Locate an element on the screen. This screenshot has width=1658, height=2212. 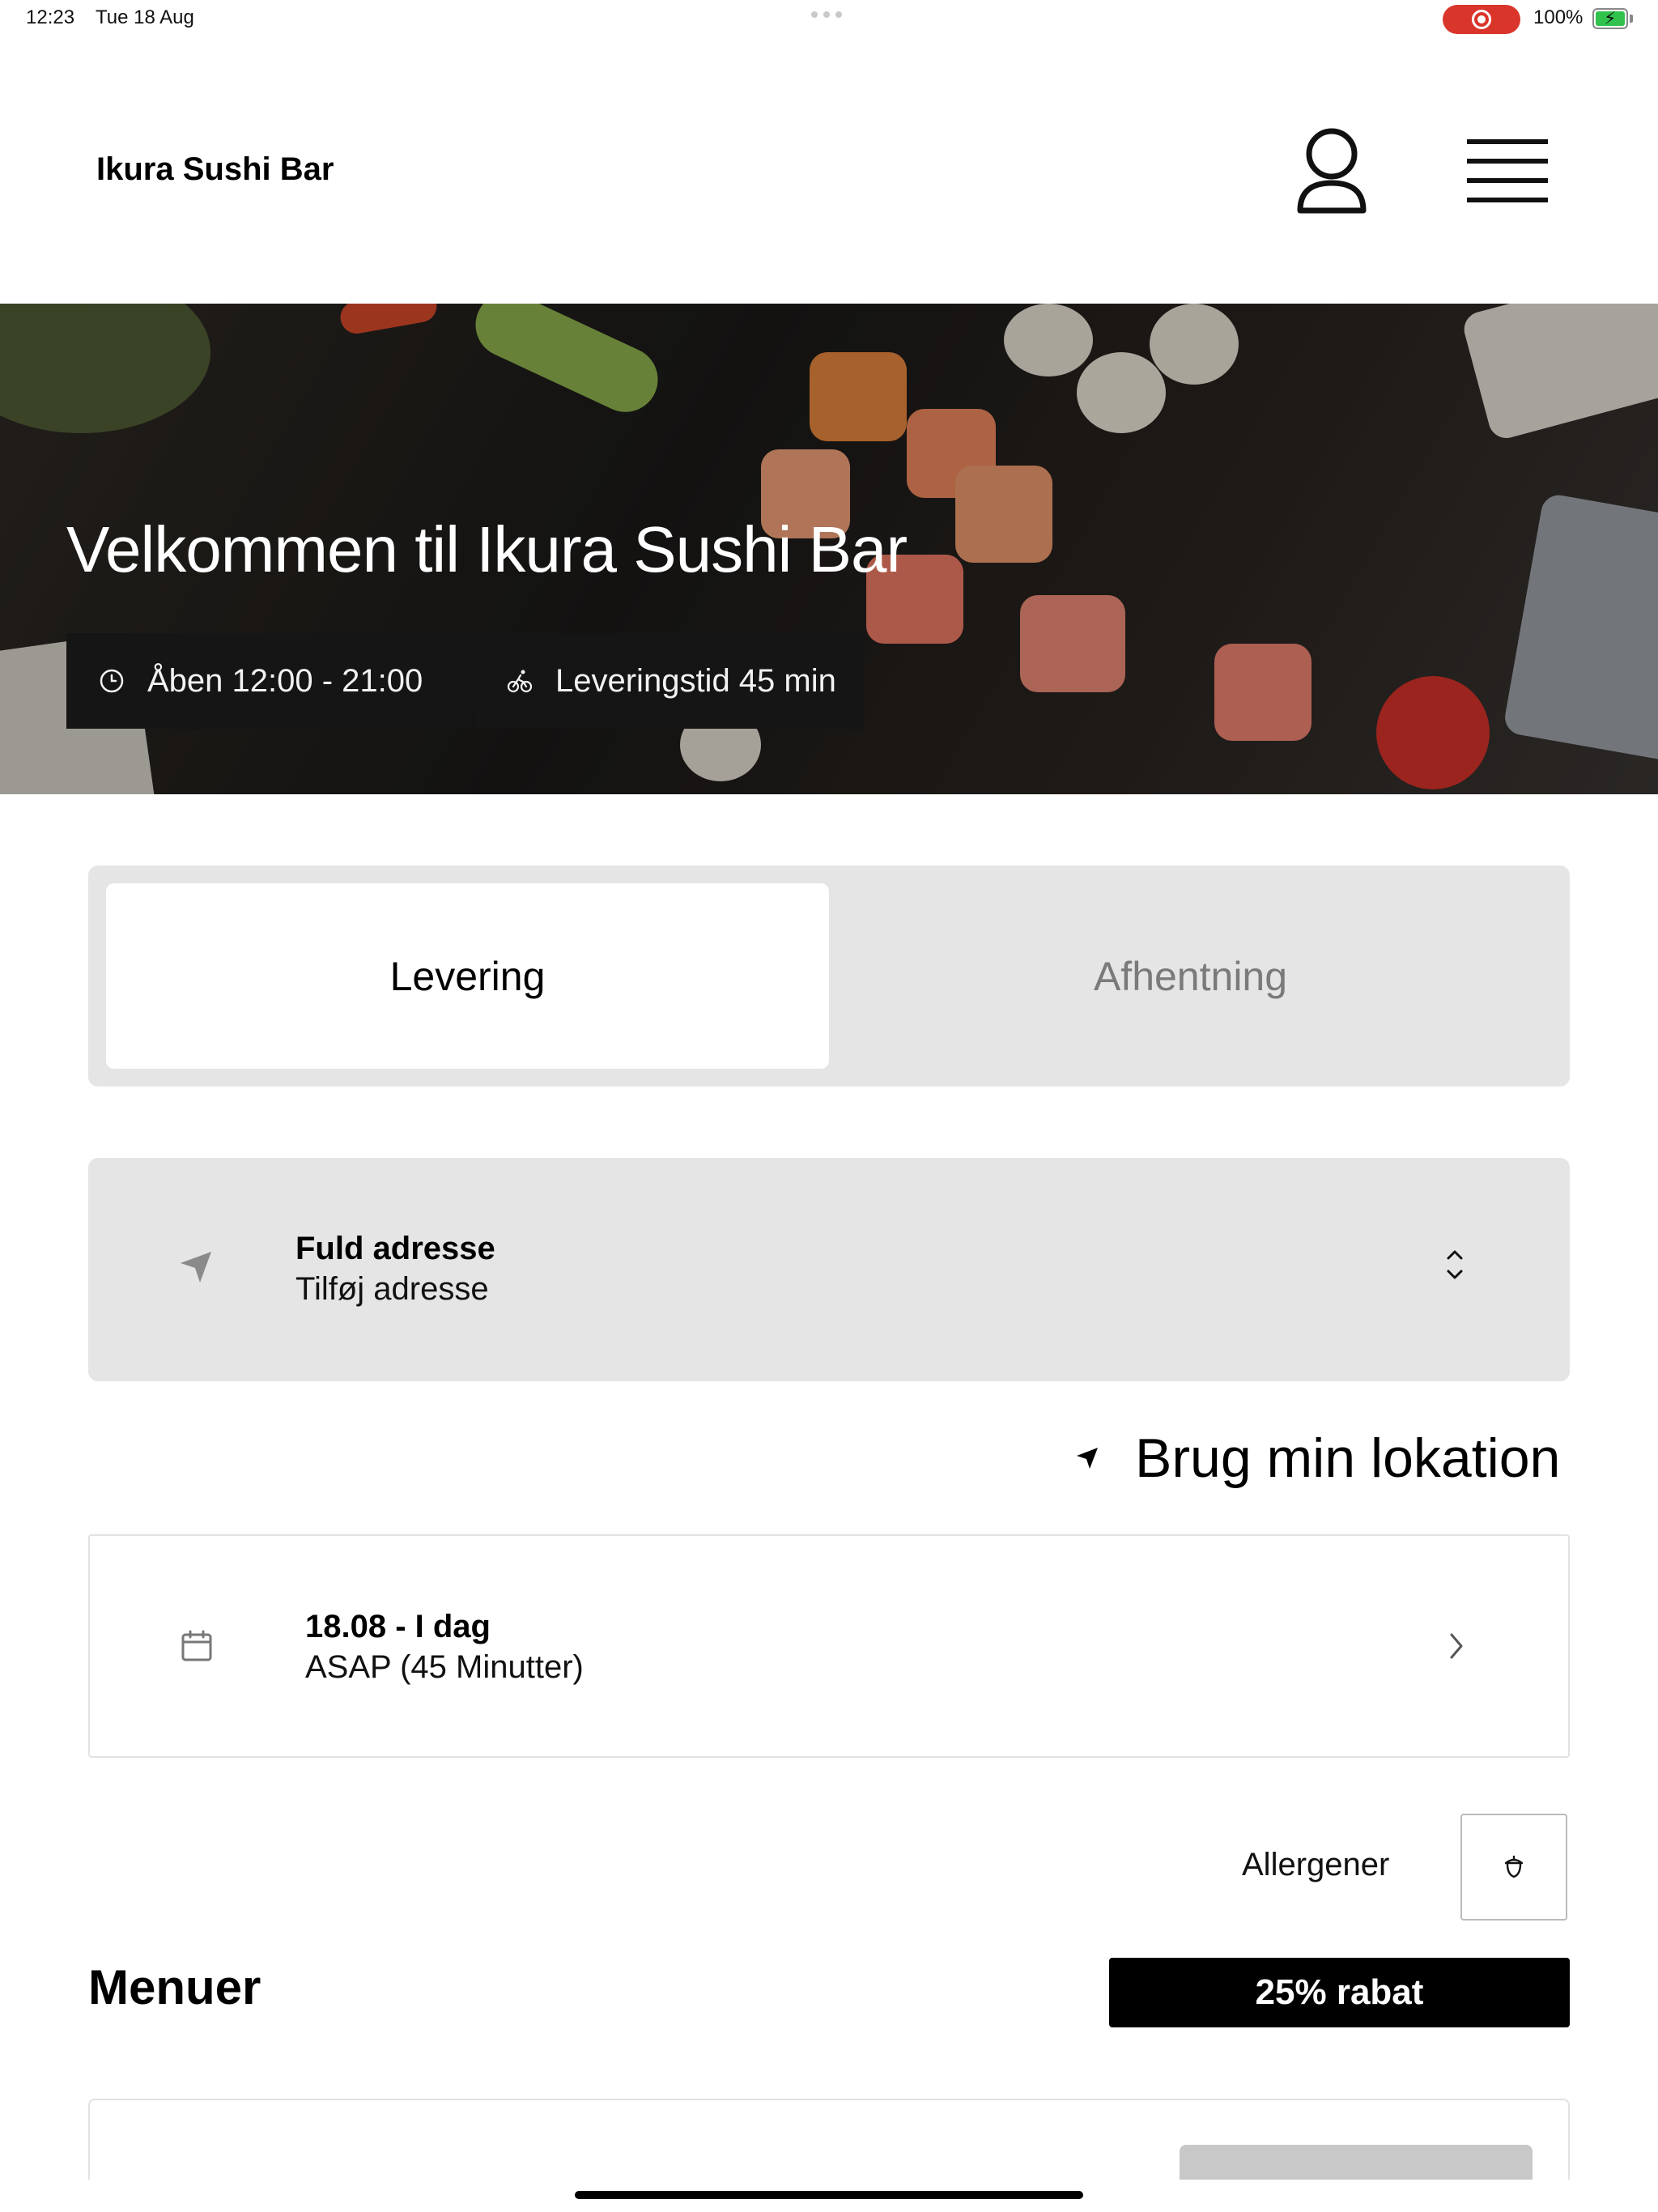
brand-name: Ikura Sushi Bar is located at coordinates (215, 169).